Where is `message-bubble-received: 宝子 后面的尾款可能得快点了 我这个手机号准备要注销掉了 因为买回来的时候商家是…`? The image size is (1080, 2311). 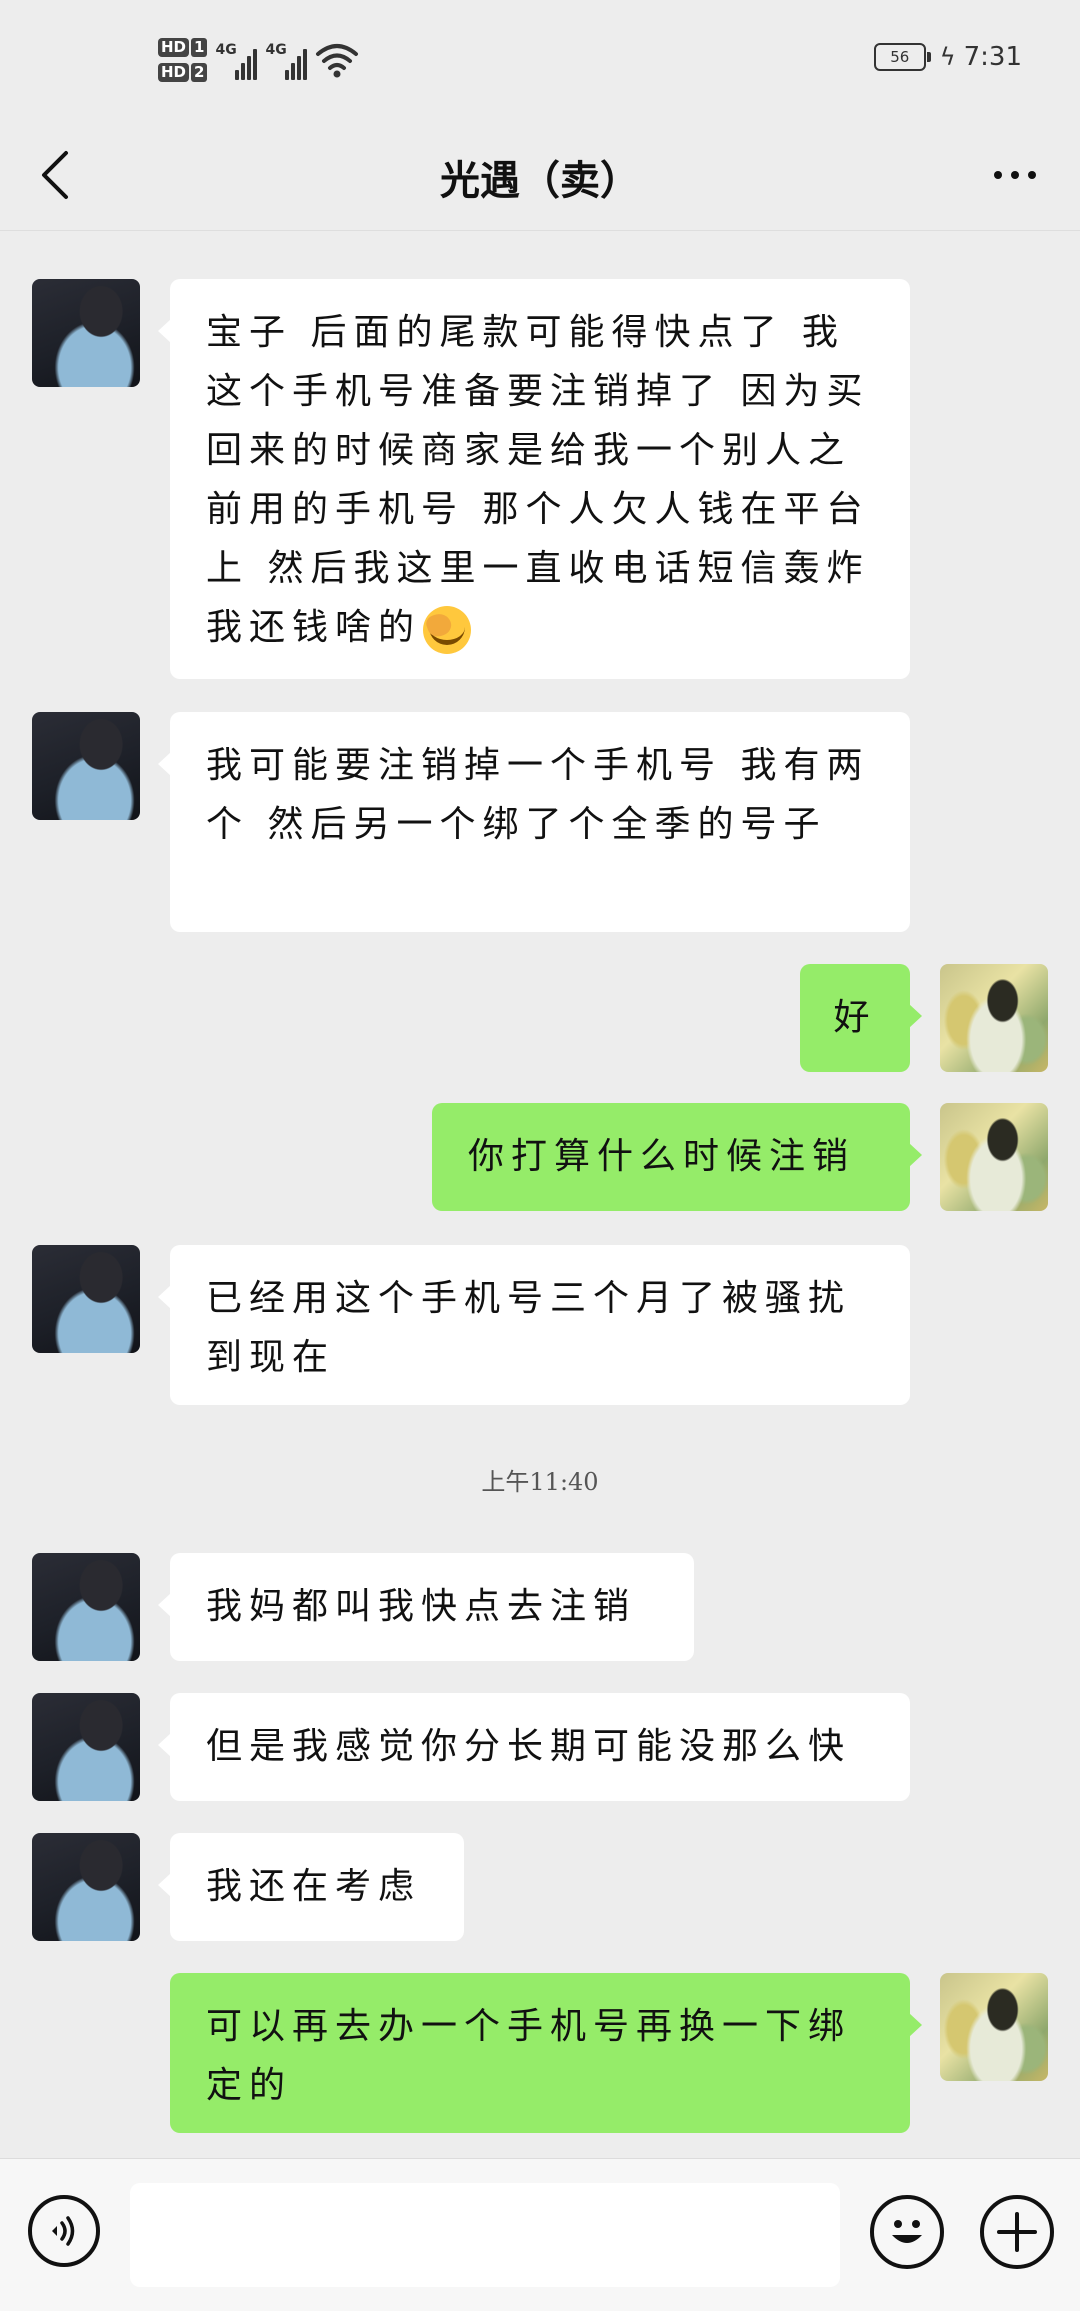 message-bubble-received: 宝子 后面的尾款可能得快点了 我这个手机号准备要注销掉了 因为买回来的时候商家是… is located at coordinates (534, 479).